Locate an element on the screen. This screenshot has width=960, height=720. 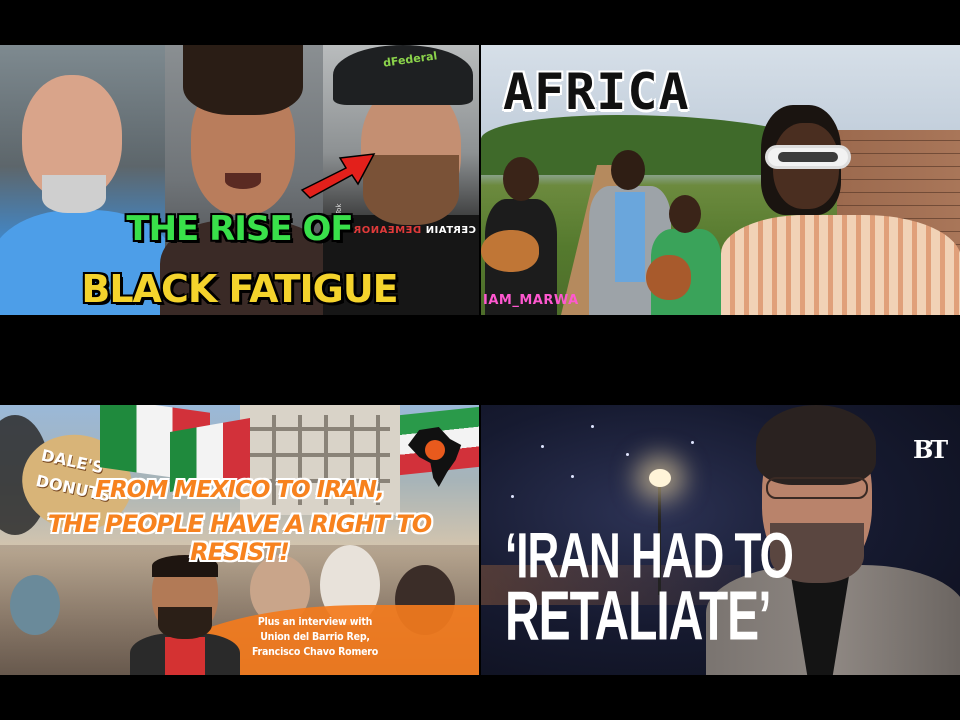
thumbnail-title-line2: BLACK FATIGUE is located at coordinates (239, 289).